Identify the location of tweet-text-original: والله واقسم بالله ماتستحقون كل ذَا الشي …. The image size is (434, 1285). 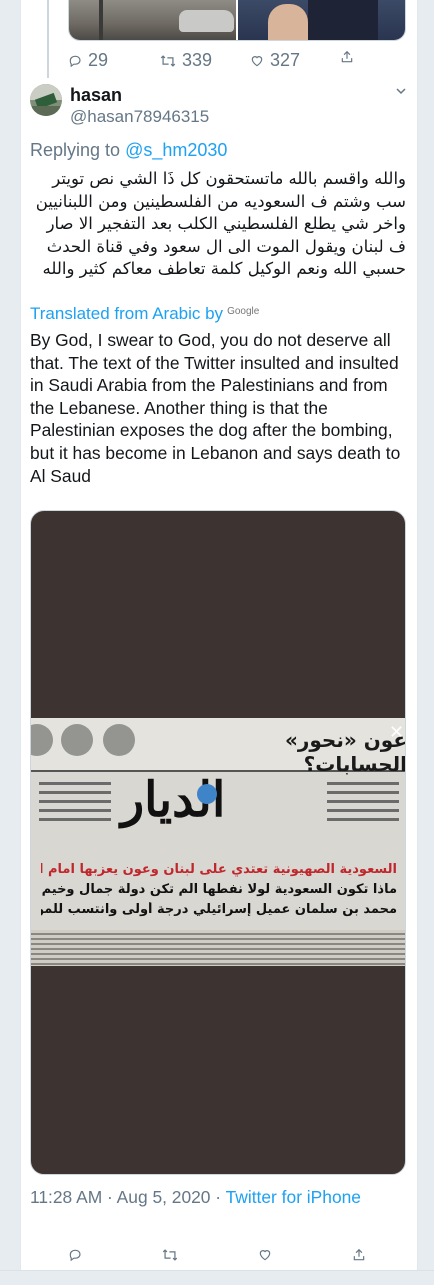
(220, 223).